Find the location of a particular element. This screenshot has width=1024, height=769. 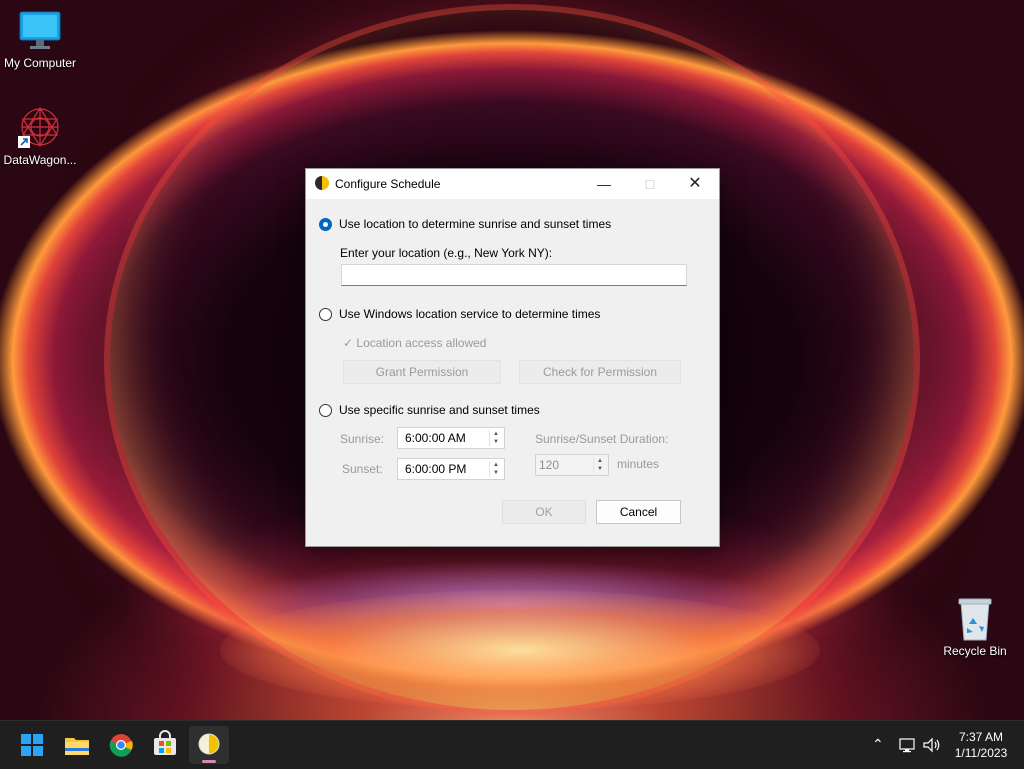

monitor-icon is located at coordinates (40, 30).